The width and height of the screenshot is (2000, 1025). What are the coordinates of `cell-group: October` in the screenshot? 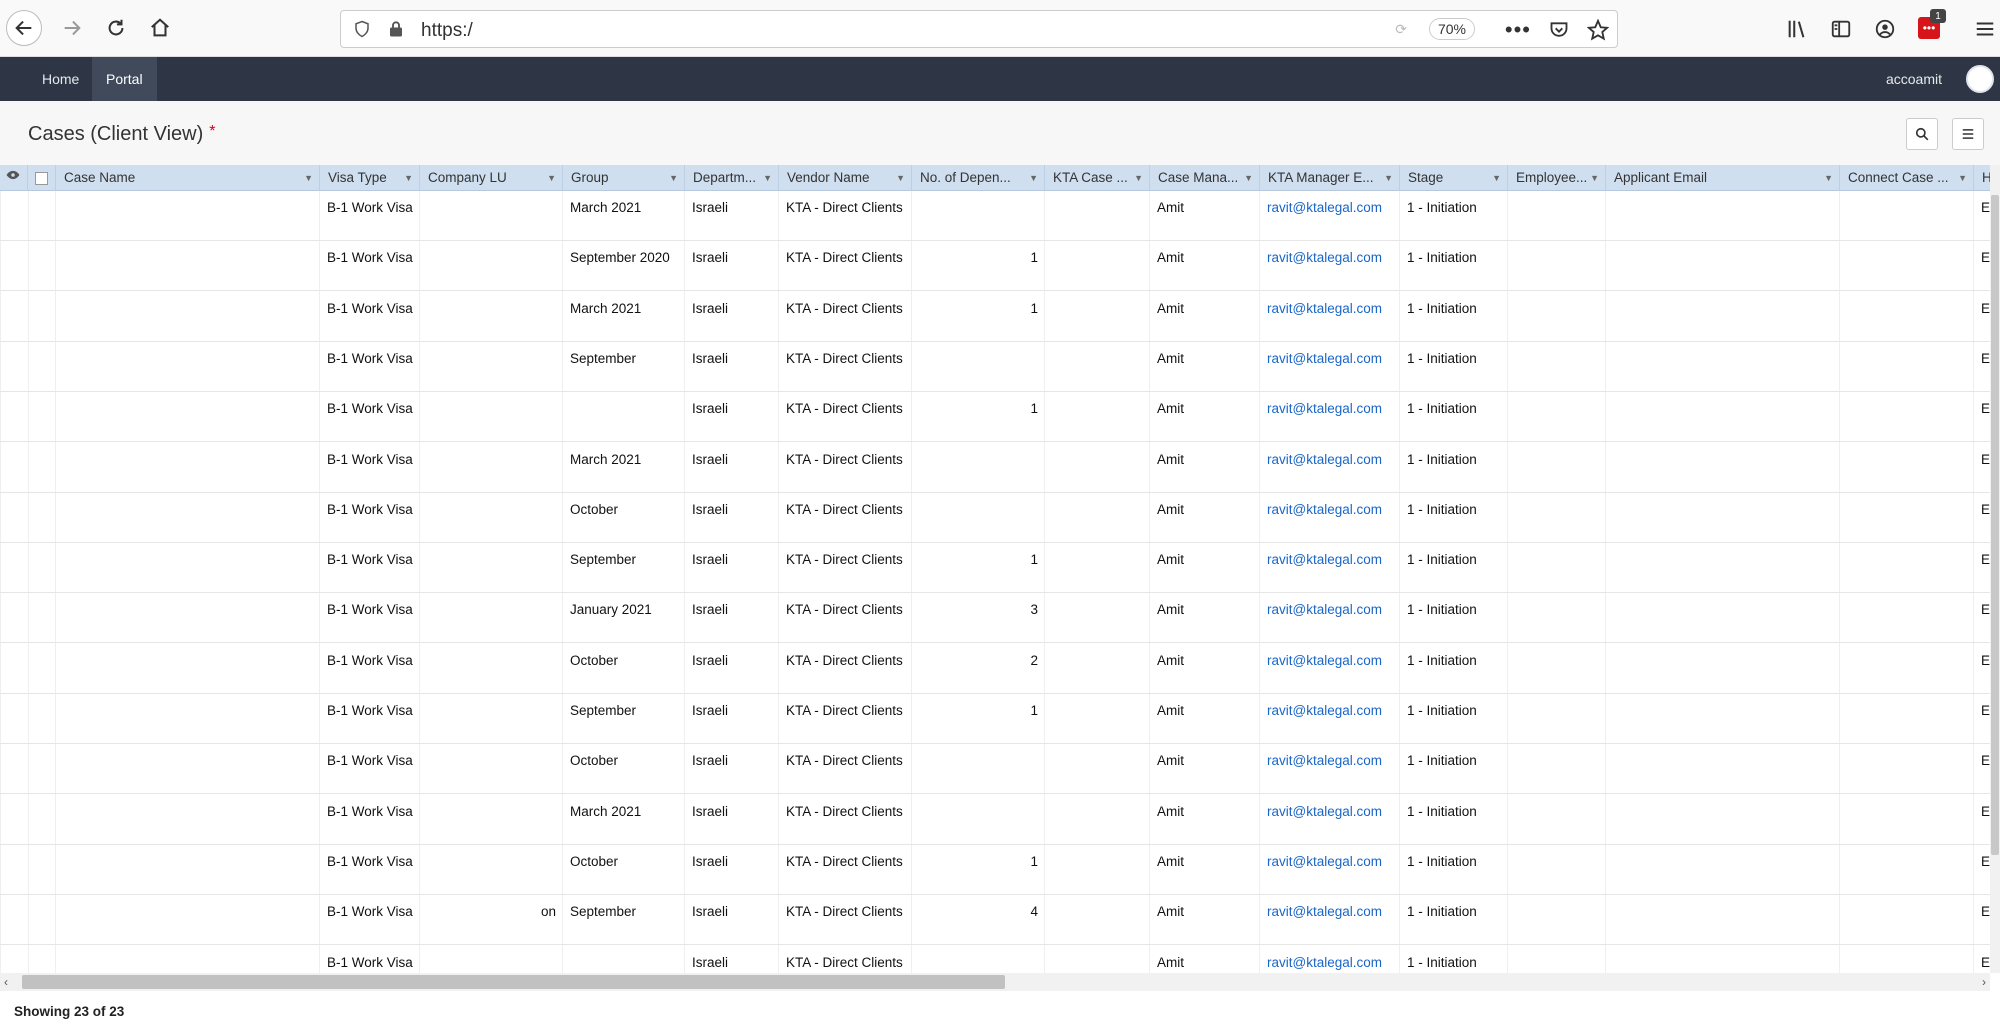 It's located at (594, 761).